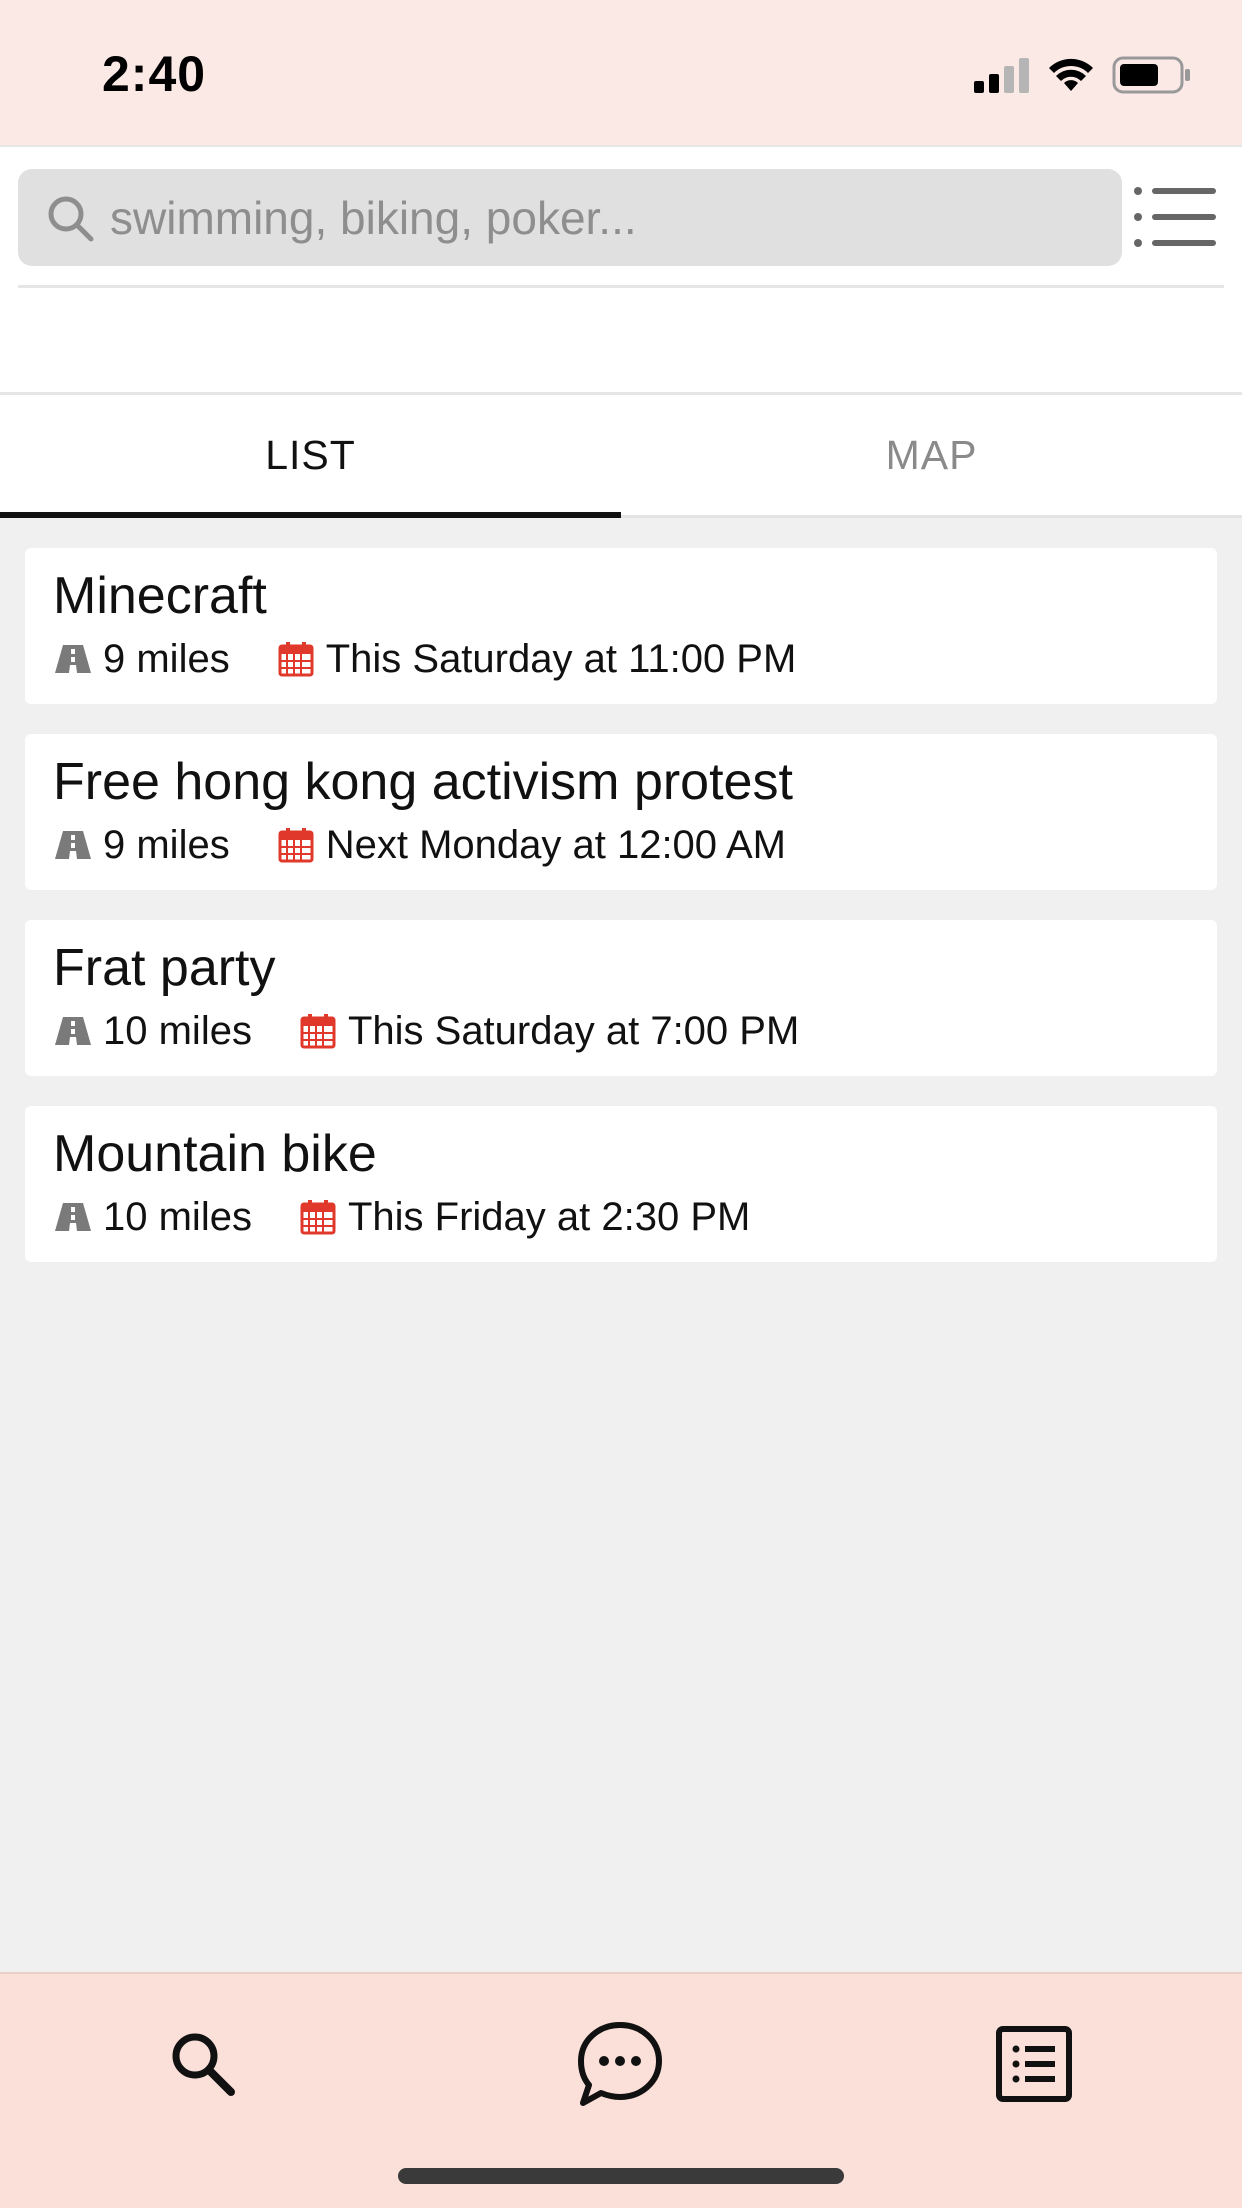 The height and width of the screenshot is (2208, 1242). What do you see at coordinates (549, 1216) in the screenshot?
I see `date-text: This Friday at 2:30 PM` at bounding box center [549, 1216].